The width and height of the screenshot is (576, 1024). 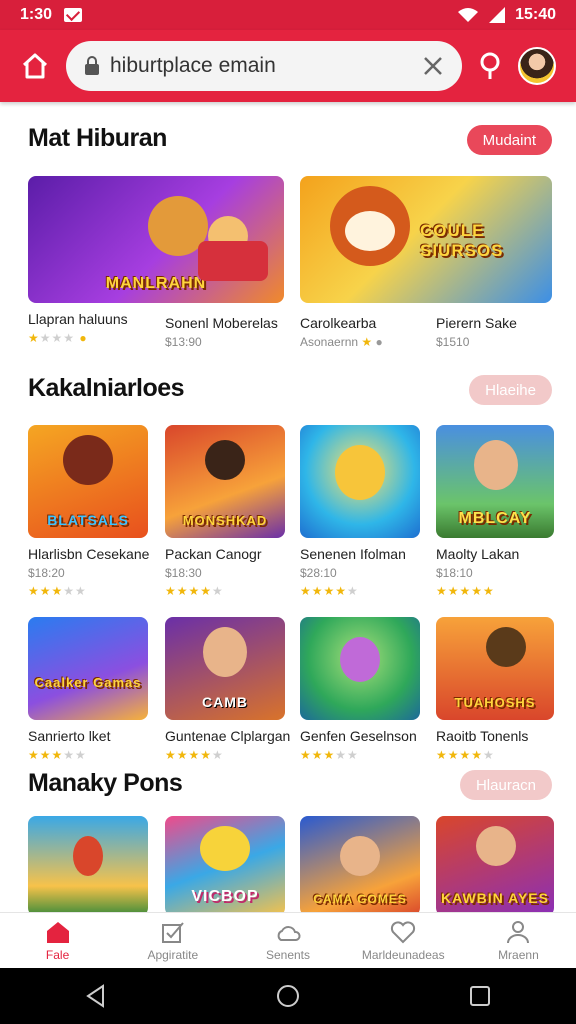 What do you see at coordinates (183, 573) in the screenshot?
I see `game-price: $18:30` at bounding box center [183, 573].